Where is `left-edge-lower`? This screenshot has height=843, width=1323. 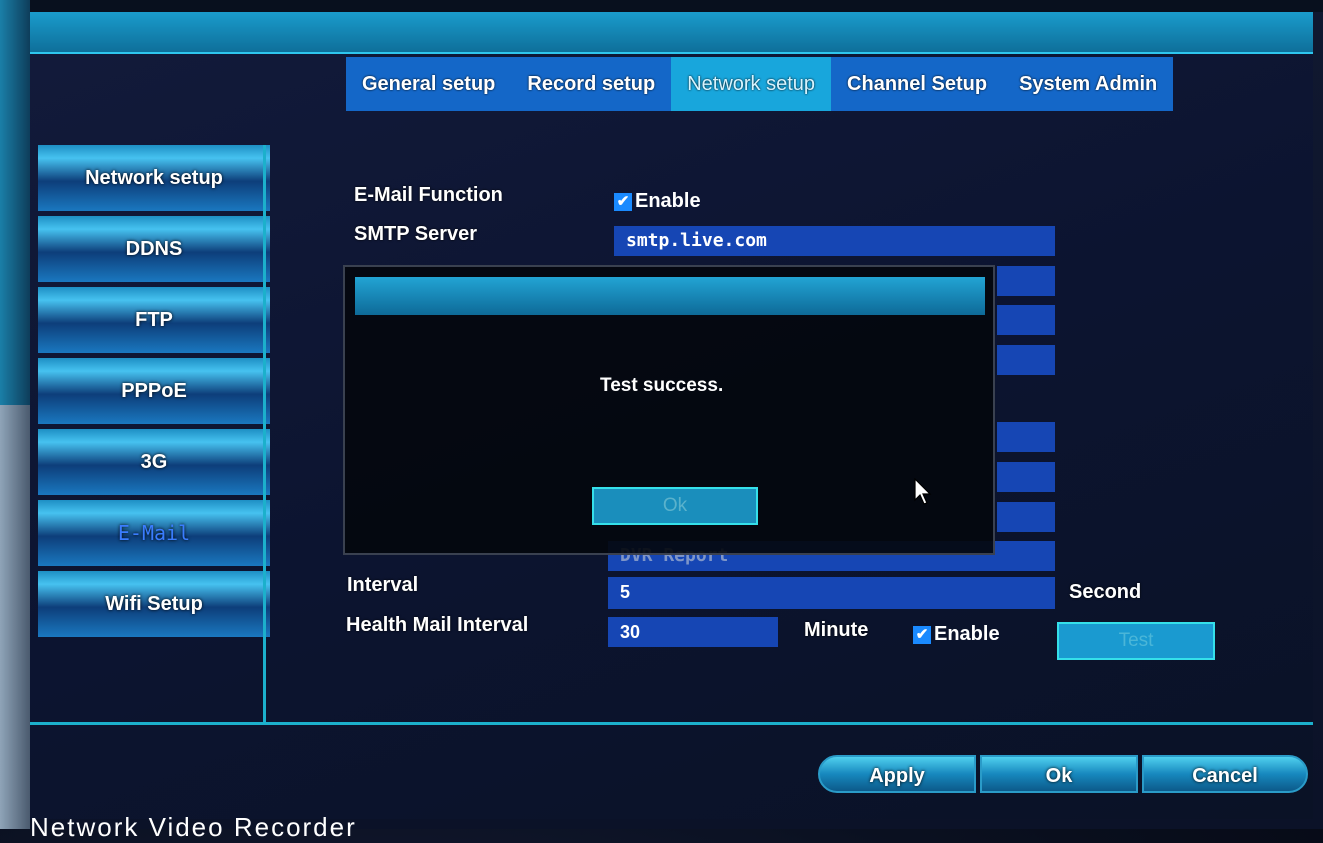 left-edge-lower is located at coordinates (15, 617).